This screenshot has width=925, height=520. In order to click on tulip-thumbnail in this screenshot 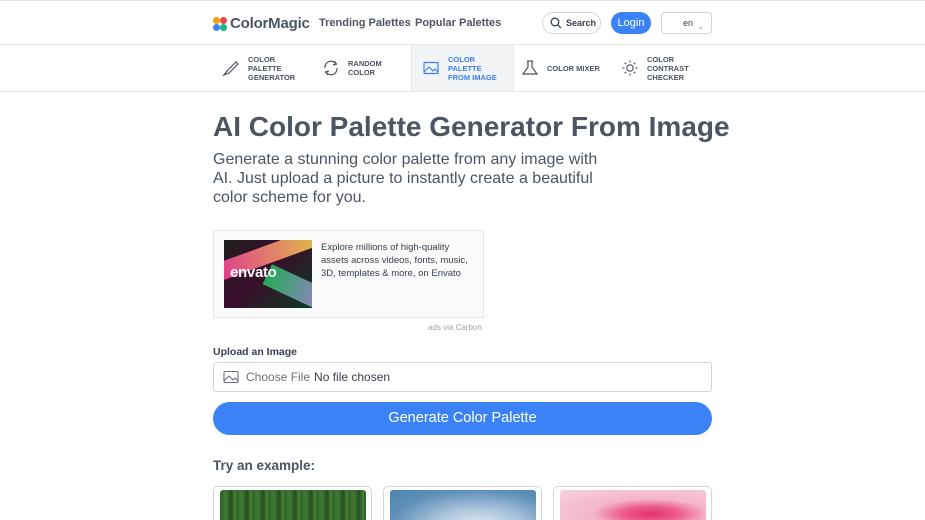, I will do `click(633, 505)`.